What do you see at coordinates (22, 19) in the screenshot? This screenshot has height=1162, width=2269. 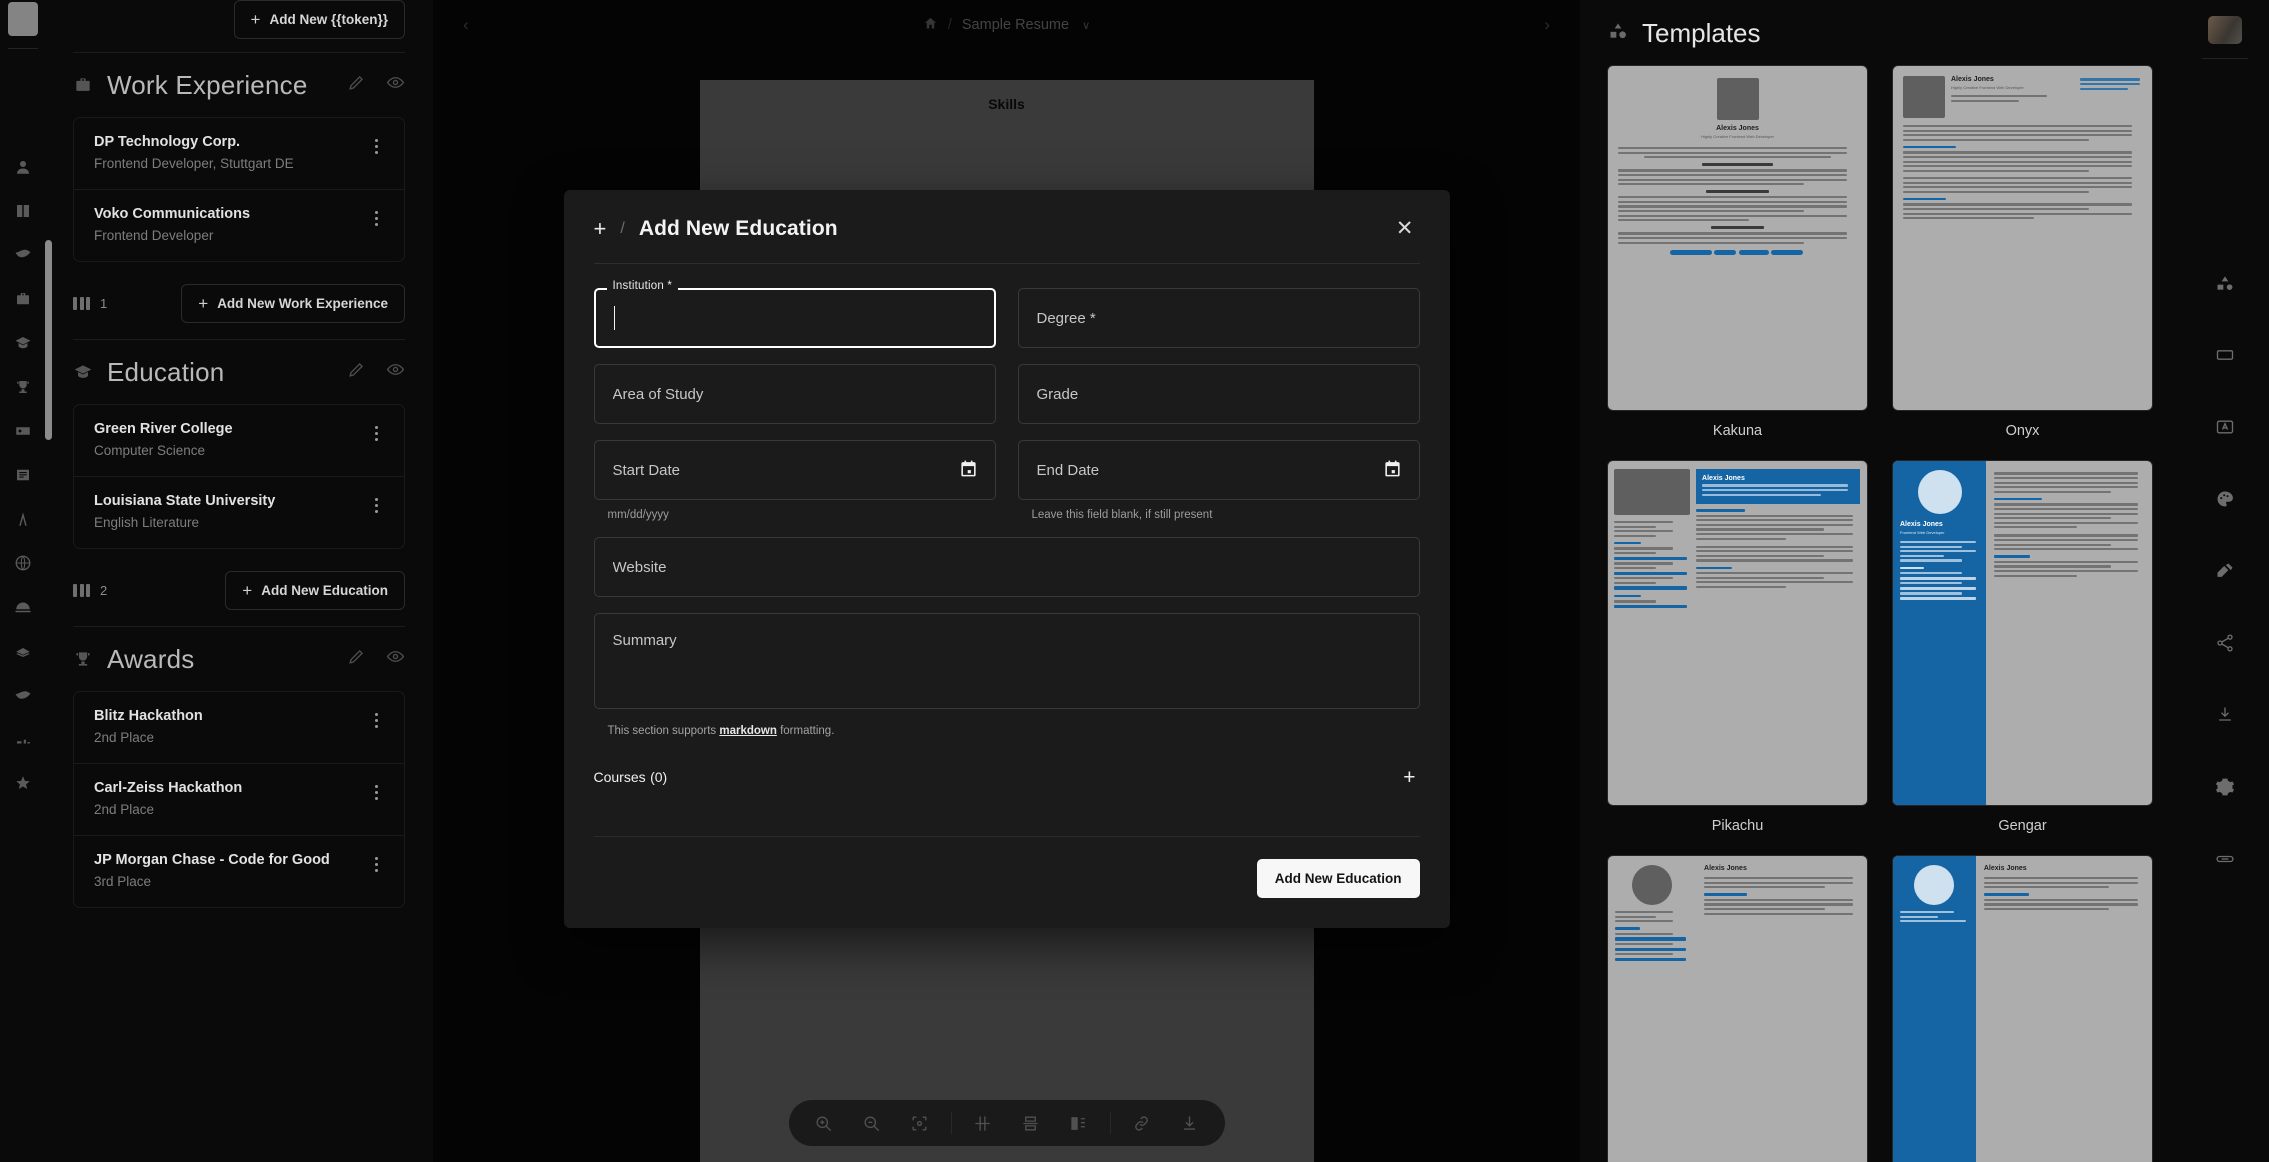 I see `resume-thumbnail-mini` at bounding box center [22, 19].